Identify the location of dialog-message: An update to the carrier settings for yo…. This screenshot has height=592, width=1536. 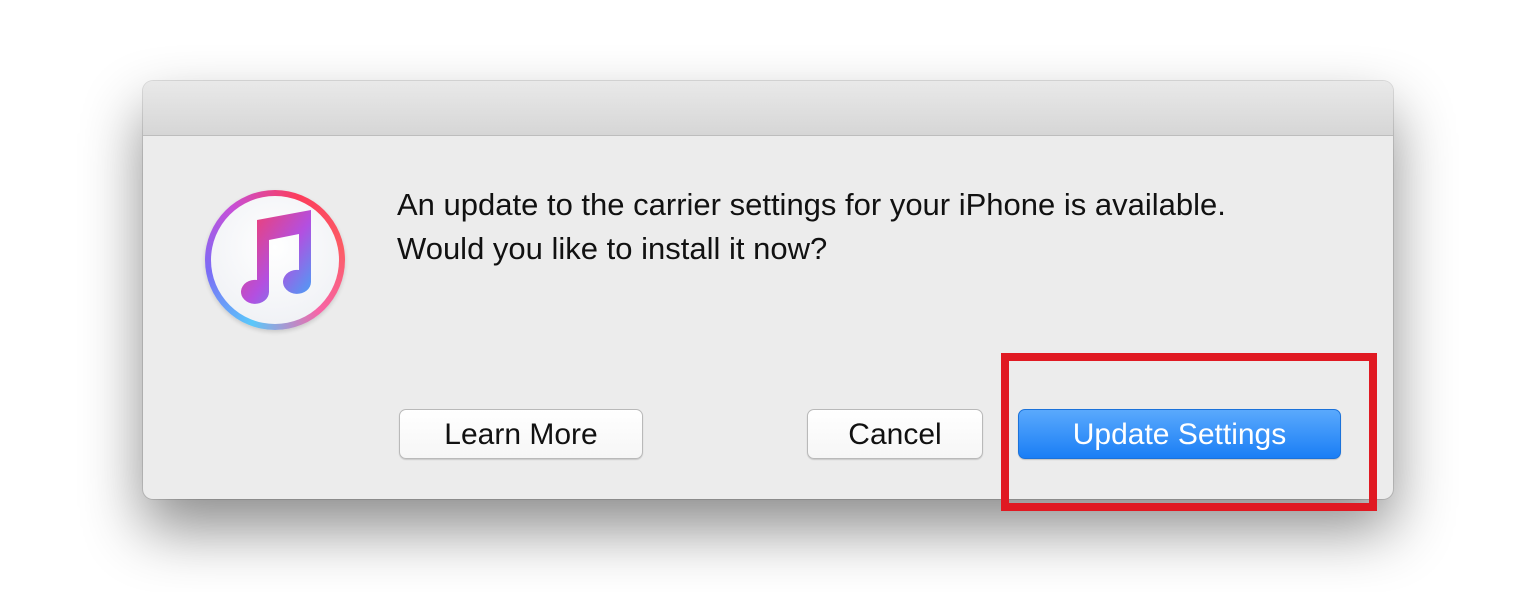
(877, 227).